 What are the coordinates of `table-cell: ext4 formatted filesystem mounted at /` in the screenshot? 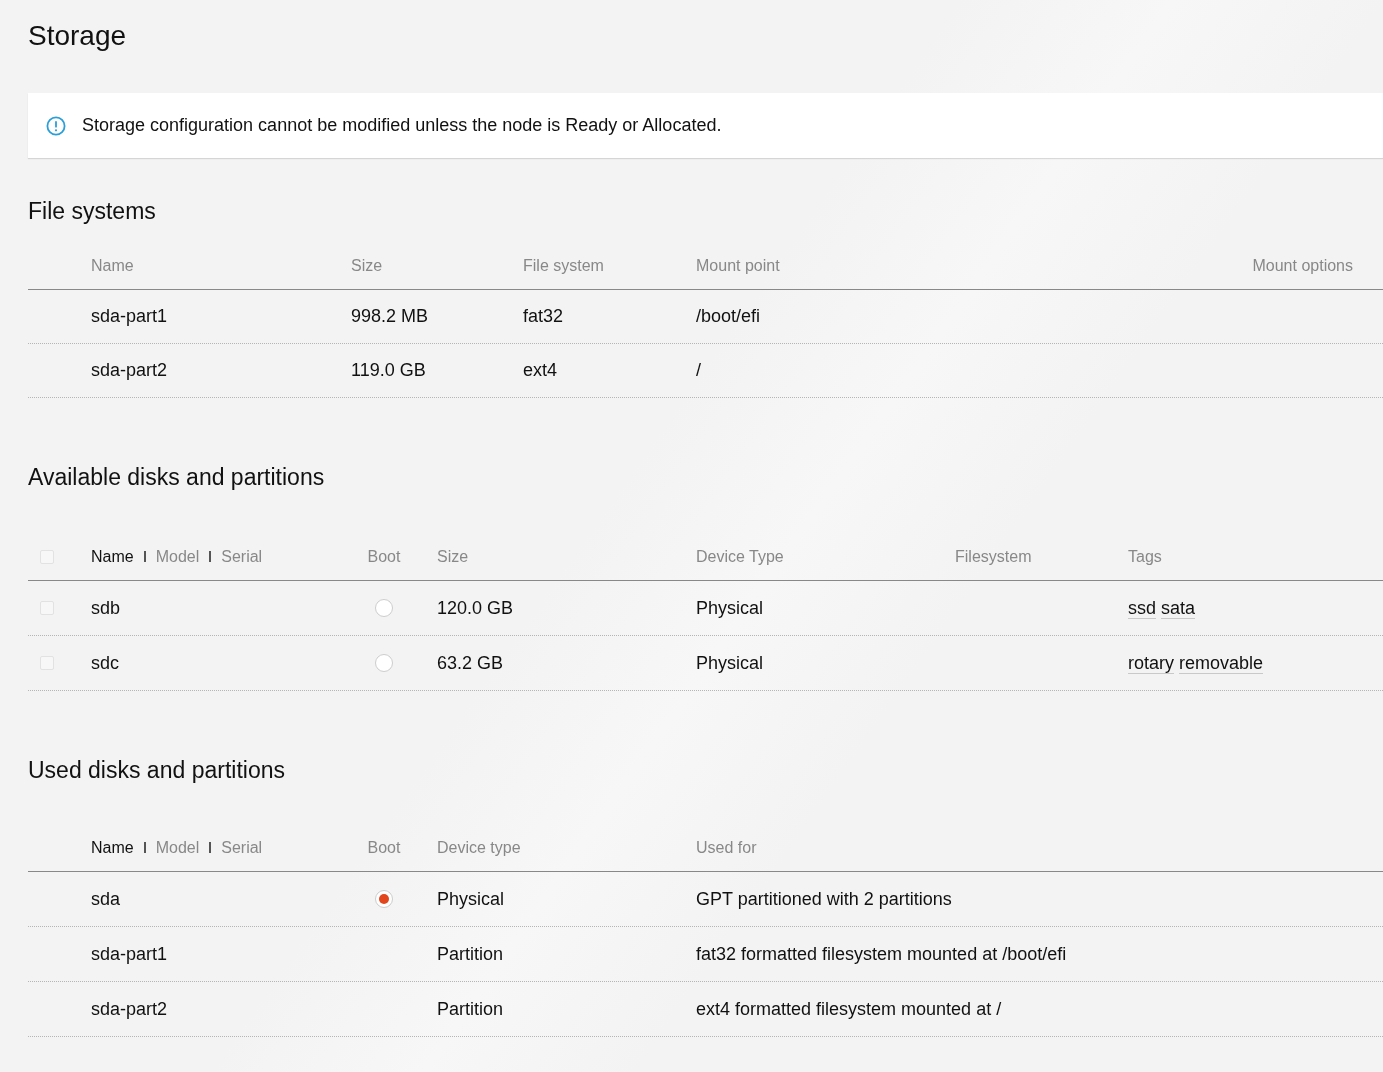 It's located at (849, 1009).